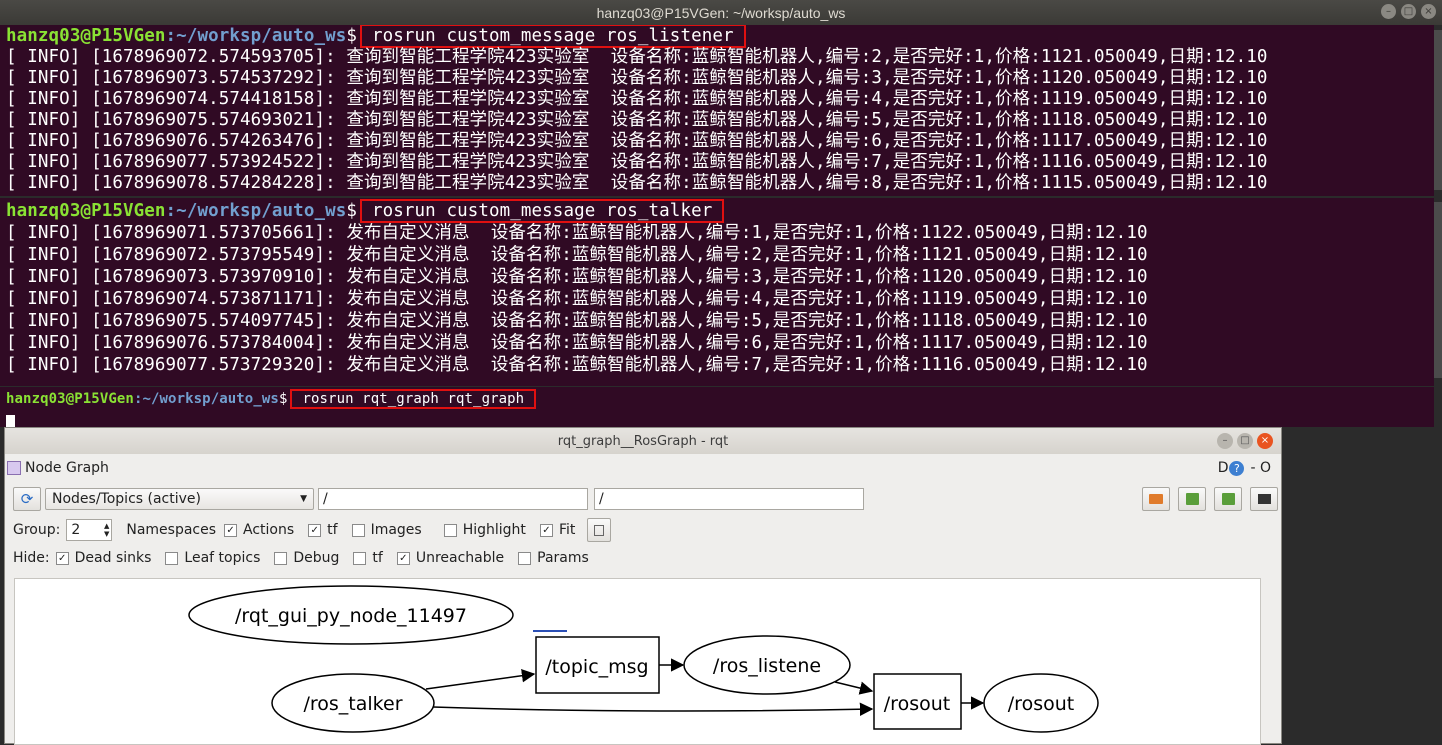  What do you see at coordinates (113, 558) in the screenshot?
I see `dead-sinks-label: Dead sinks` at bounding box center [113, 558].